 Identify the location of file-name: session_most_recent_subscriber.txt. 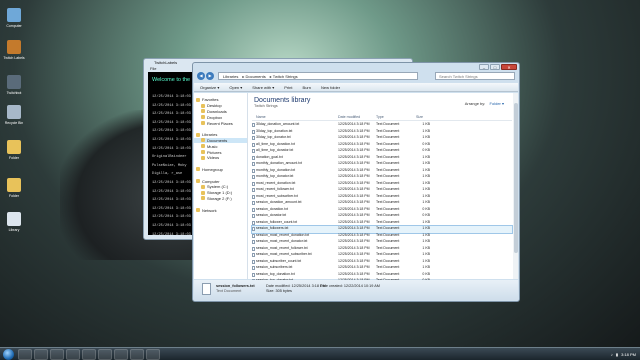
(284, 254).